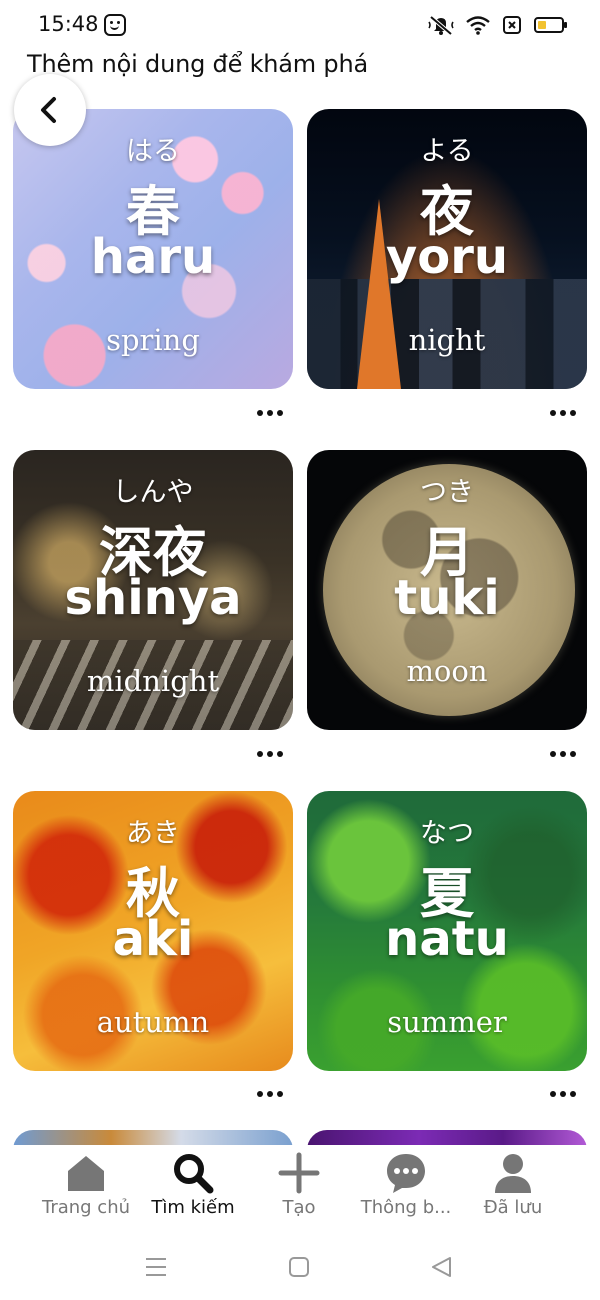 The width and height of the screenshot is (600, 1300). What do you see at coordinates (299, 1207) in the screenshot?
I see `nav-label: Tạo` at bounding box center [299, 1207].